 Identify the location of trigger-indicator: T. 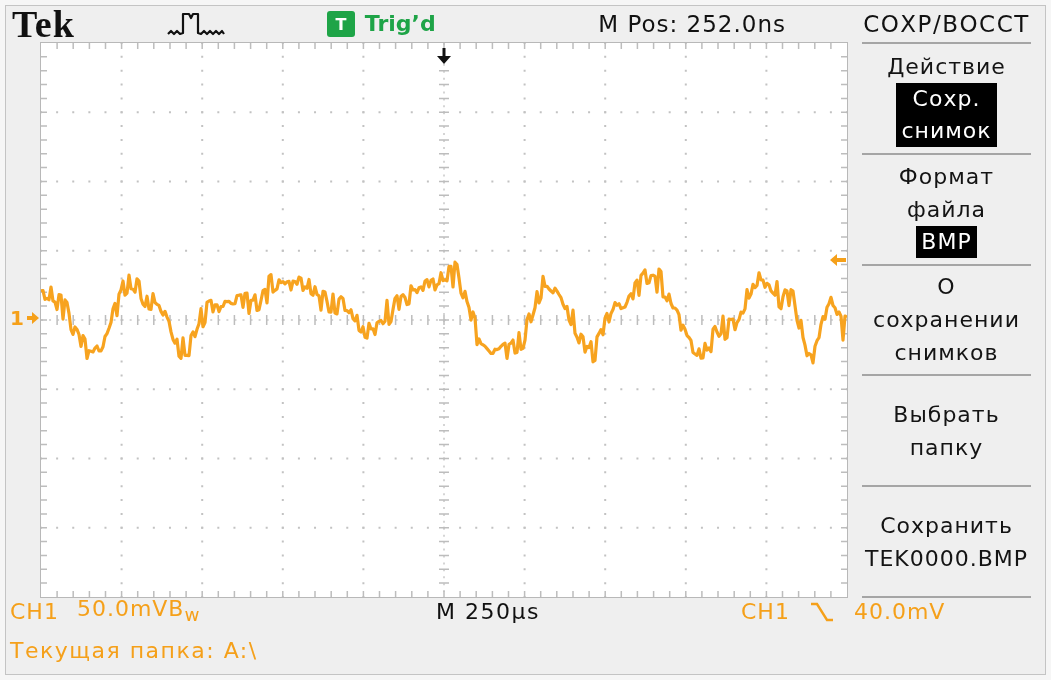
(340, 24).